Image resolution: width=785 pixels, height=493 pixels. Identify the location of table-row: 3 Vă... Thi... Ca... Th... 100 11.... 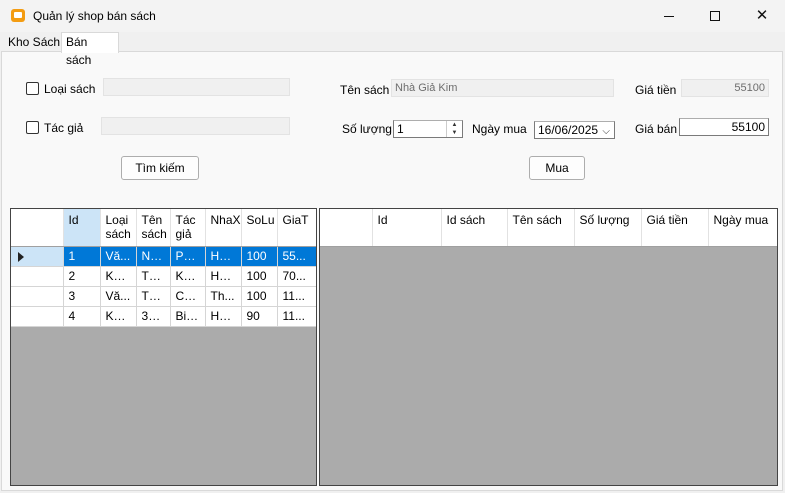
(163, 296).